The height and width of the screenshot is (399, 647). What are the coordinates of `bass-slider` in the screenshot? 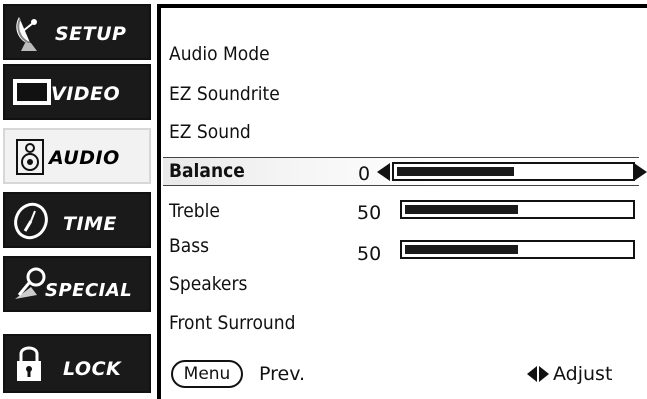 It's located at (517, 249).